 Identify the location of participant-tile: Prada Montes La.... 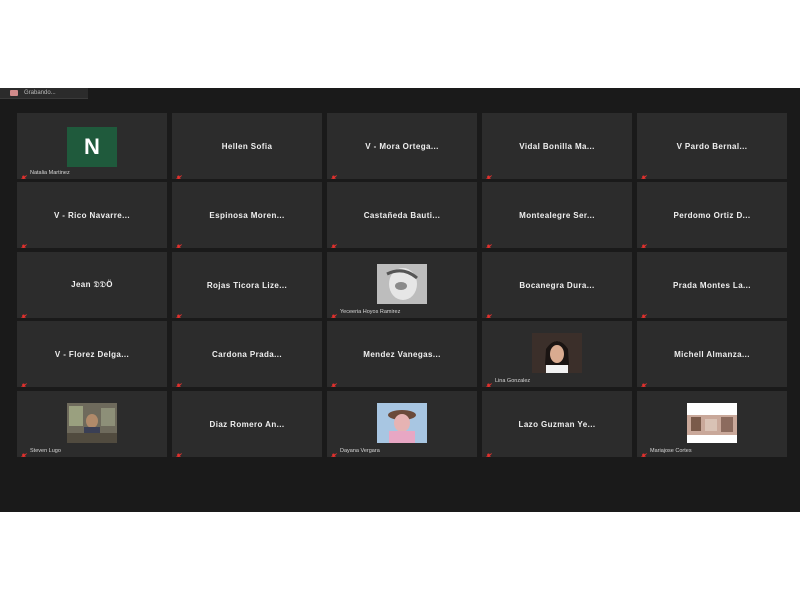
(712, 285).